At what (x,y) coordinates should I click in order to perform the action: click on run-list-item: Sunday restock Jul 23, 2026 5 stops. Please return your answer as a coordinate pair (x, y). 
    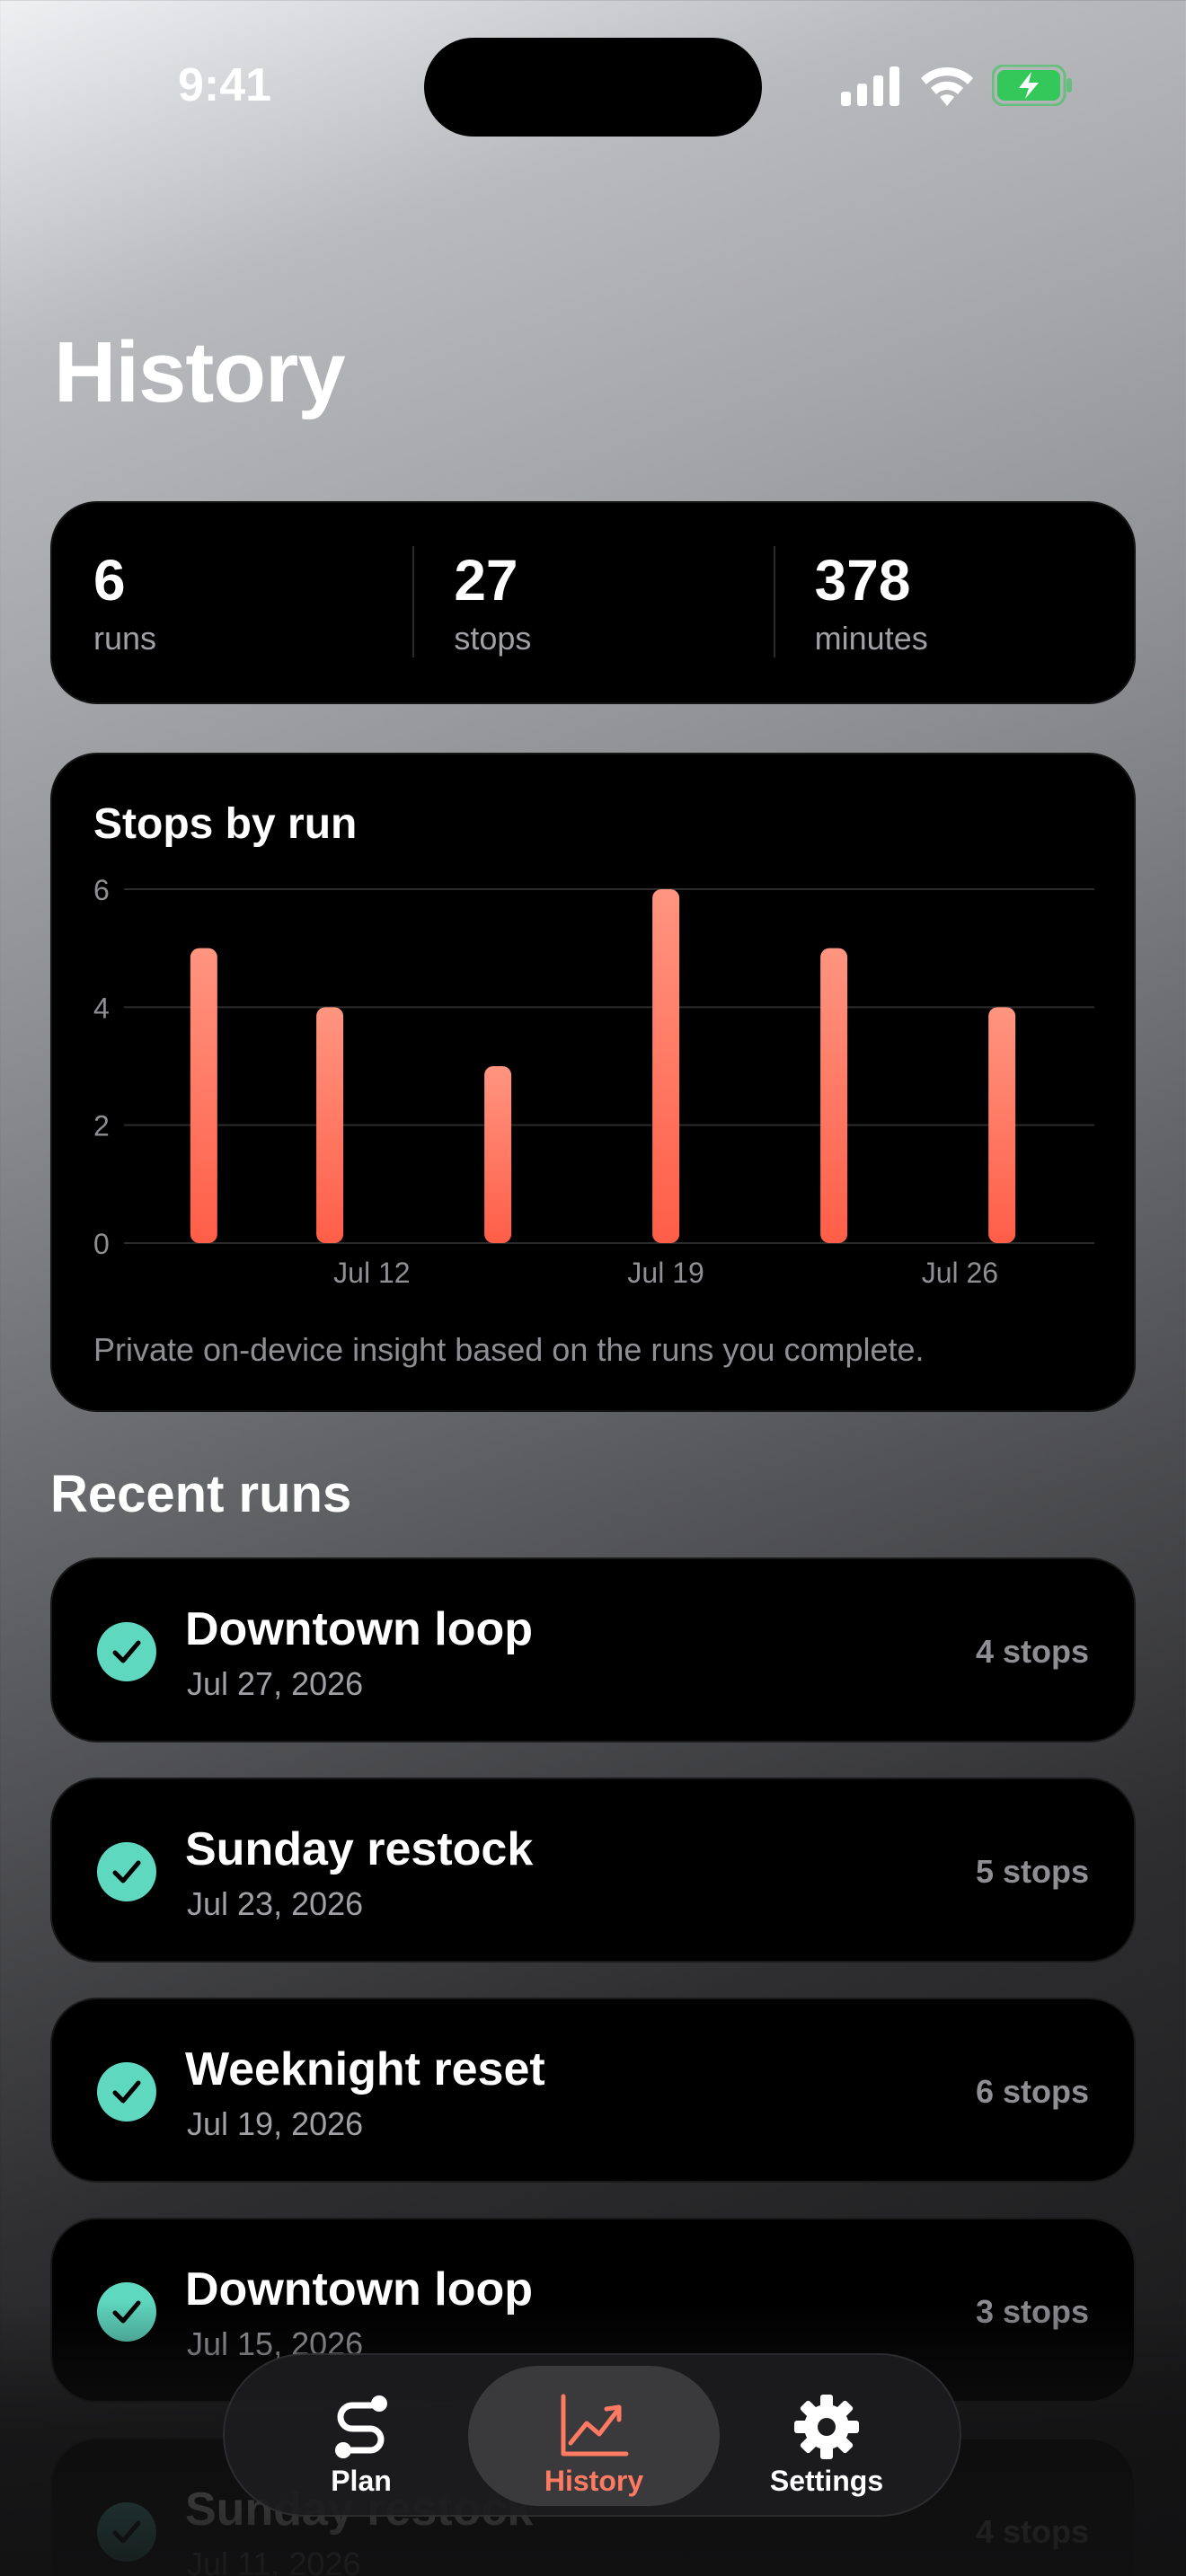
    Looking at the image, I should click on (593, 1870).